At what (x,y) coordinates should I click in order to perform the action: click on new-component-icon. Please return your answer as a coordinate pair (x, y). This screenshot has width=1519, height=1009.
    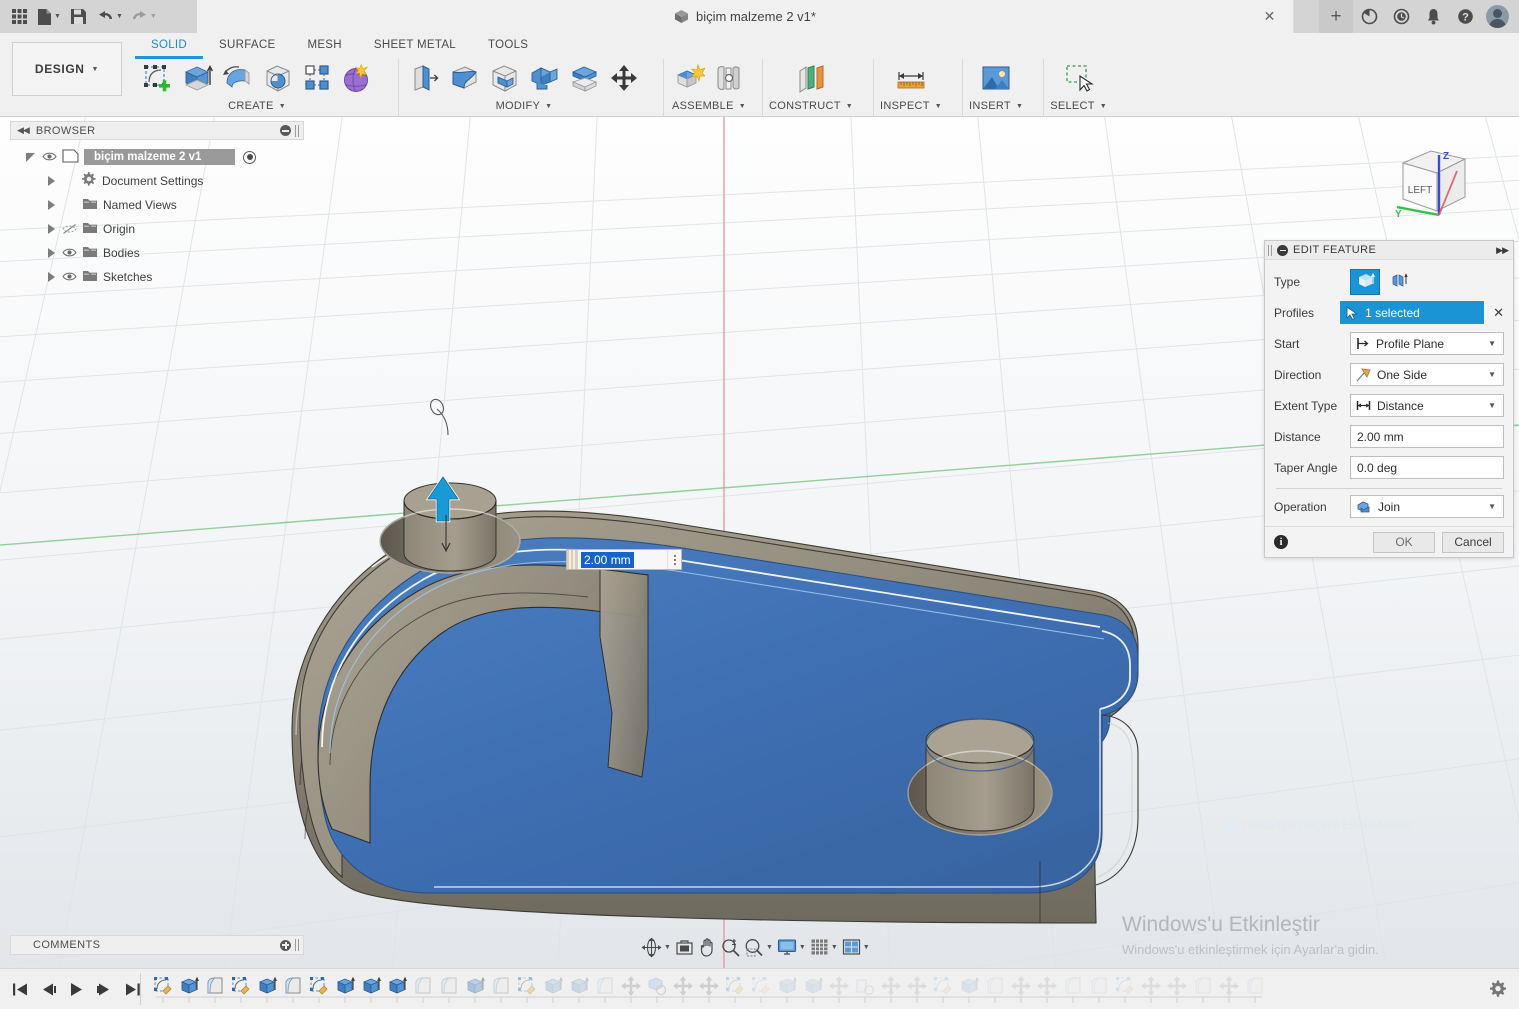
    Looking at the image, I should click on (689, 78).